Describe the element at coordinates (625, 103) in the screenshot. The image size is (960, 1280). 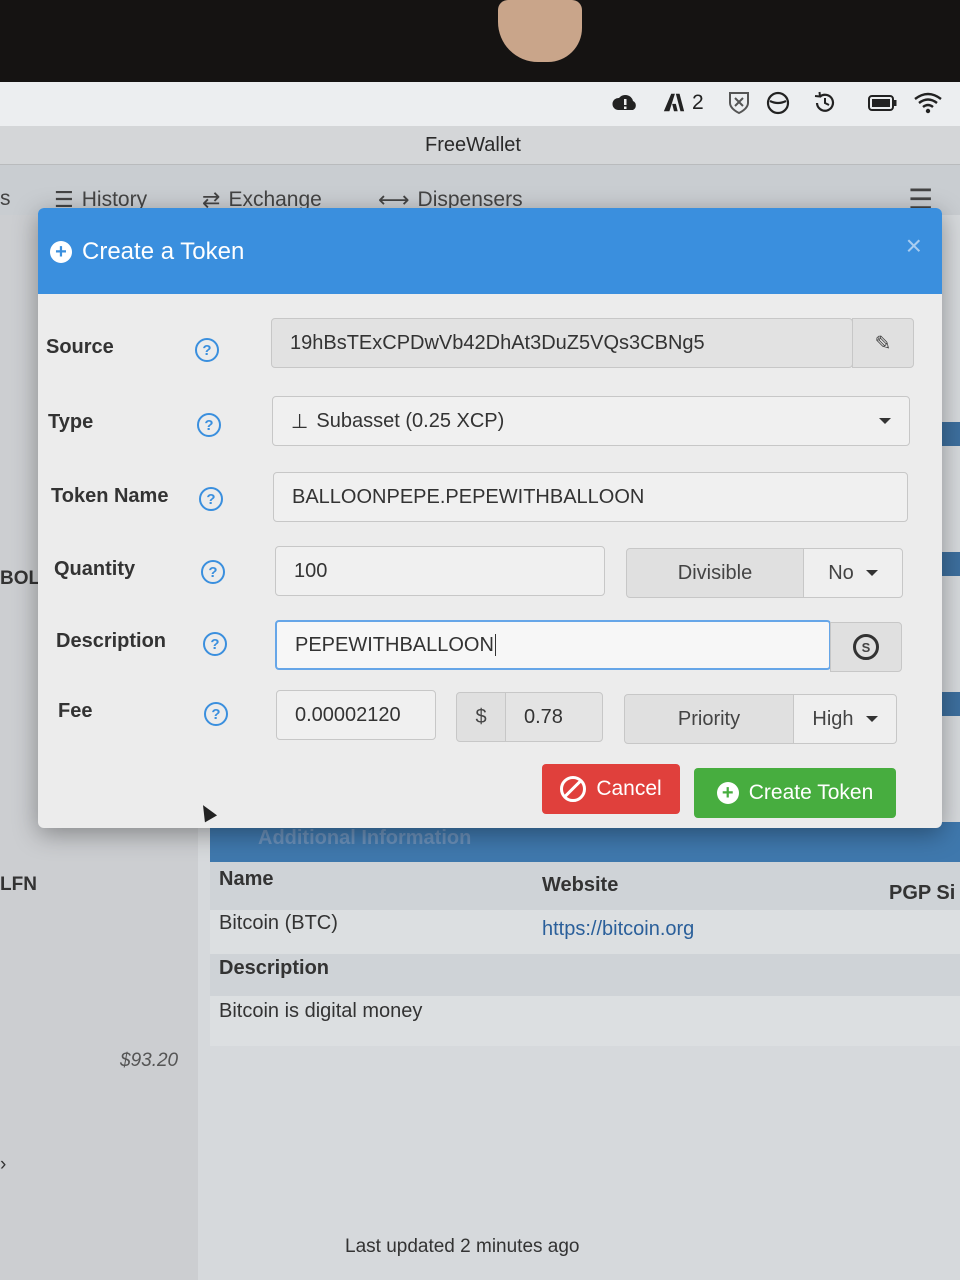
I see `alert-cloud-icon` at that location.